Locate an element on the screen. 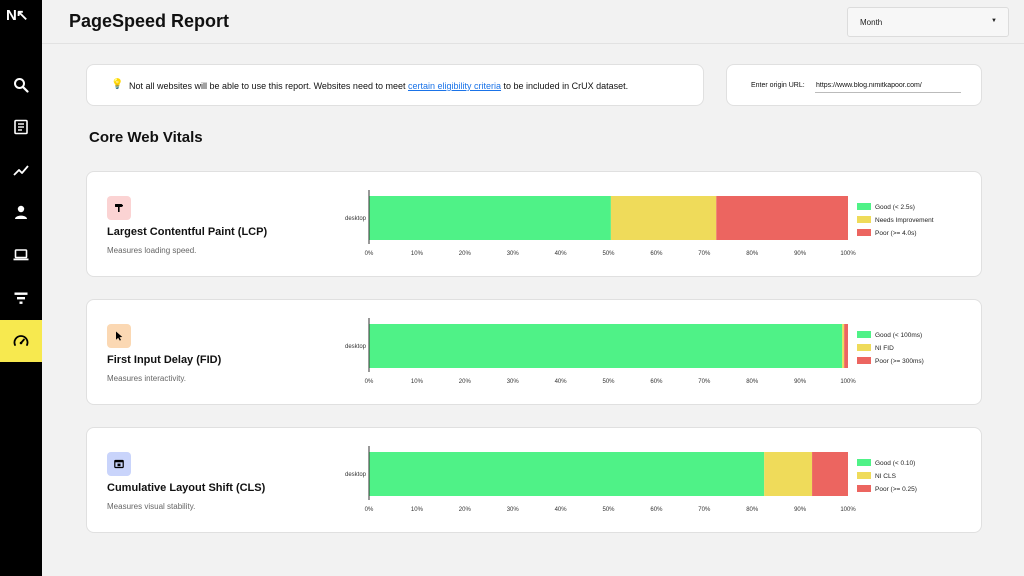  laptop-icon is located at coordinates (21, 255).